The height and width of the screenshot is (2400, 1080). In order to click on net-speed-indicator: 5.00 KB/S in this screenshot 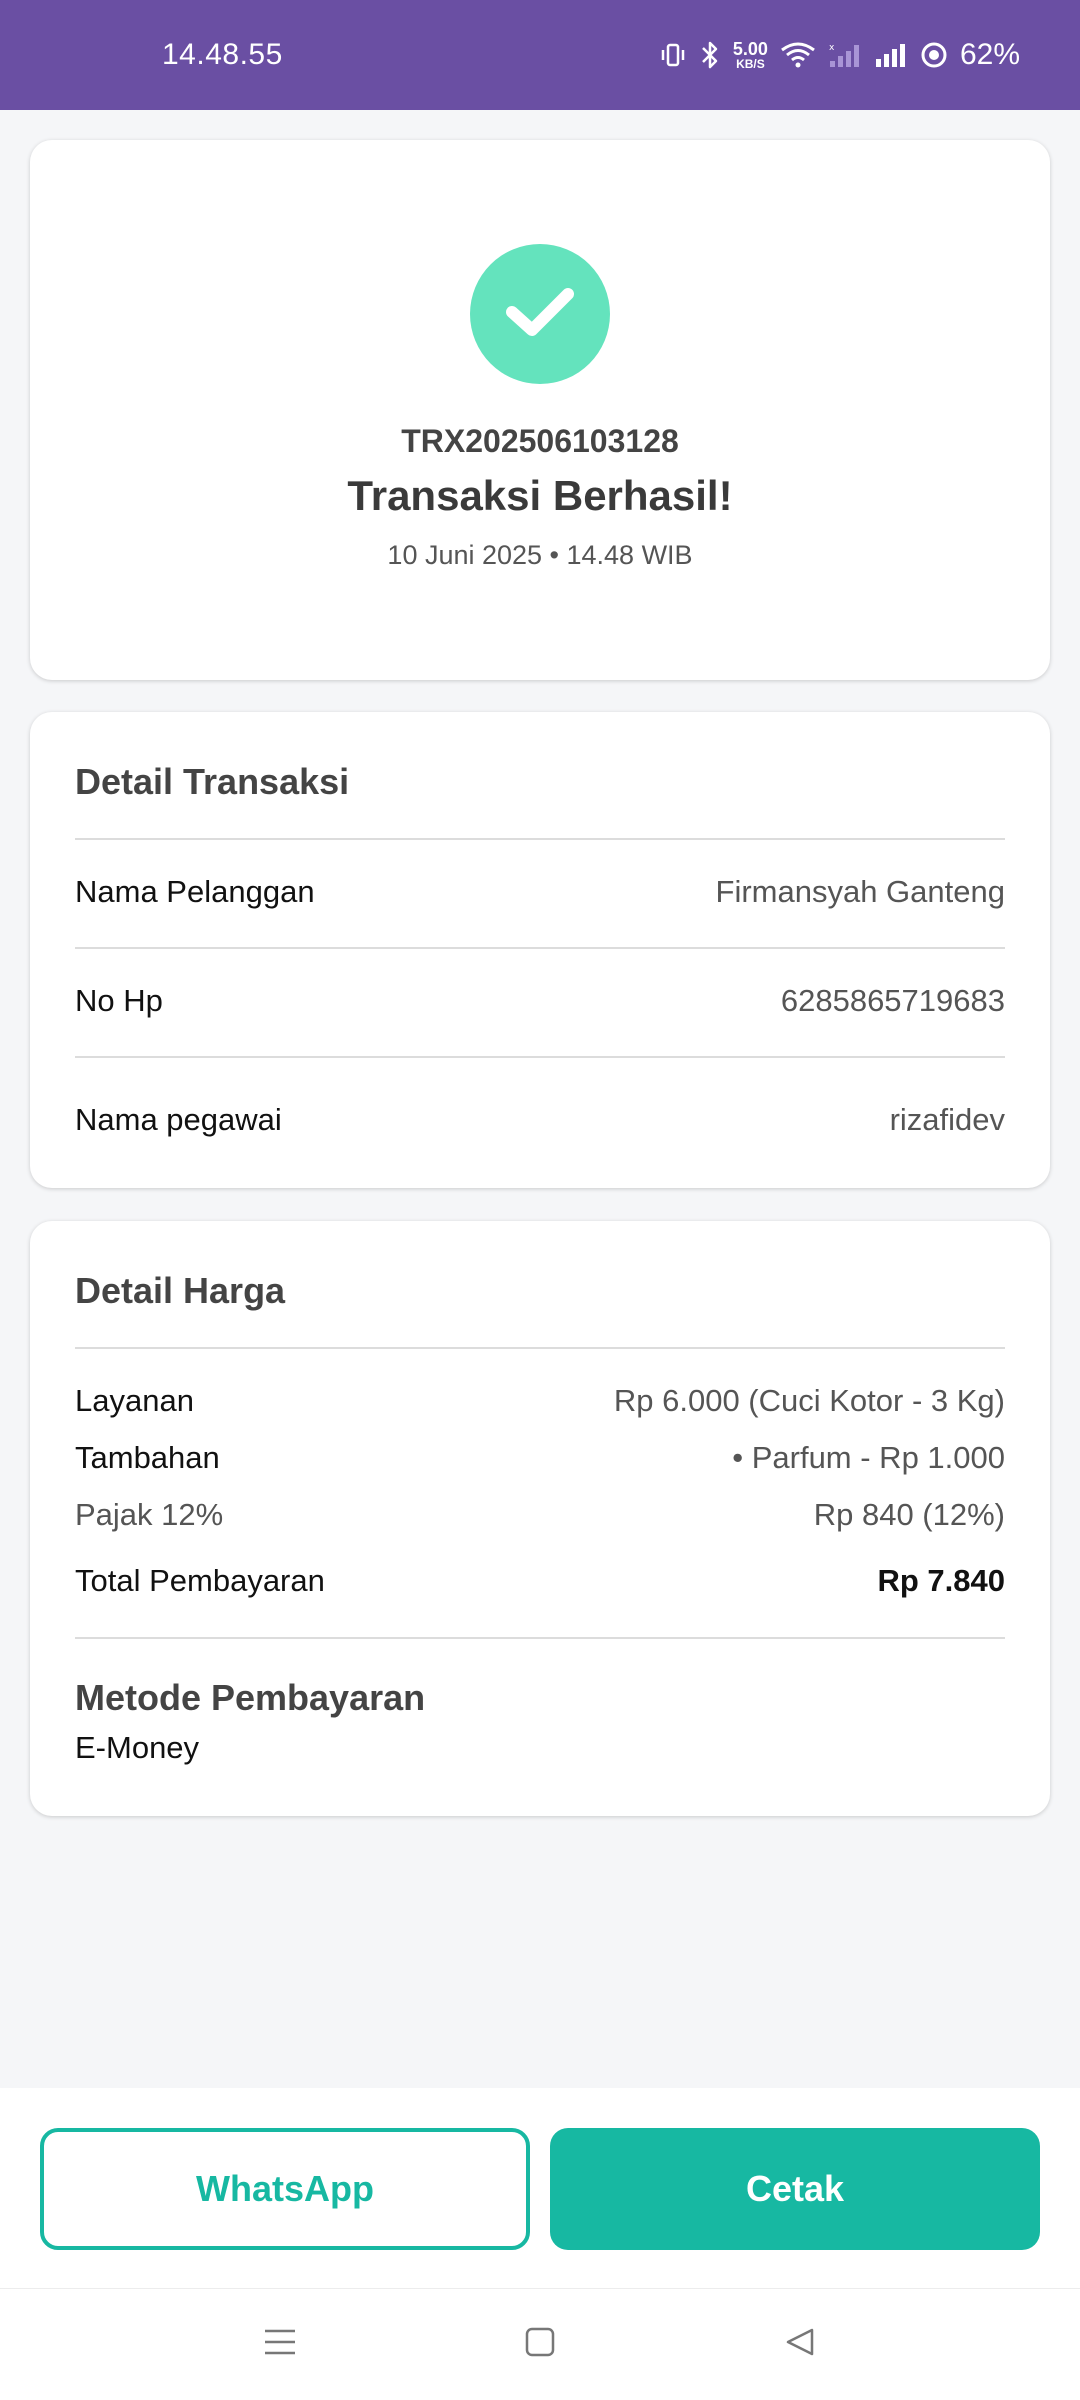, I will do `click(750, 55)`.